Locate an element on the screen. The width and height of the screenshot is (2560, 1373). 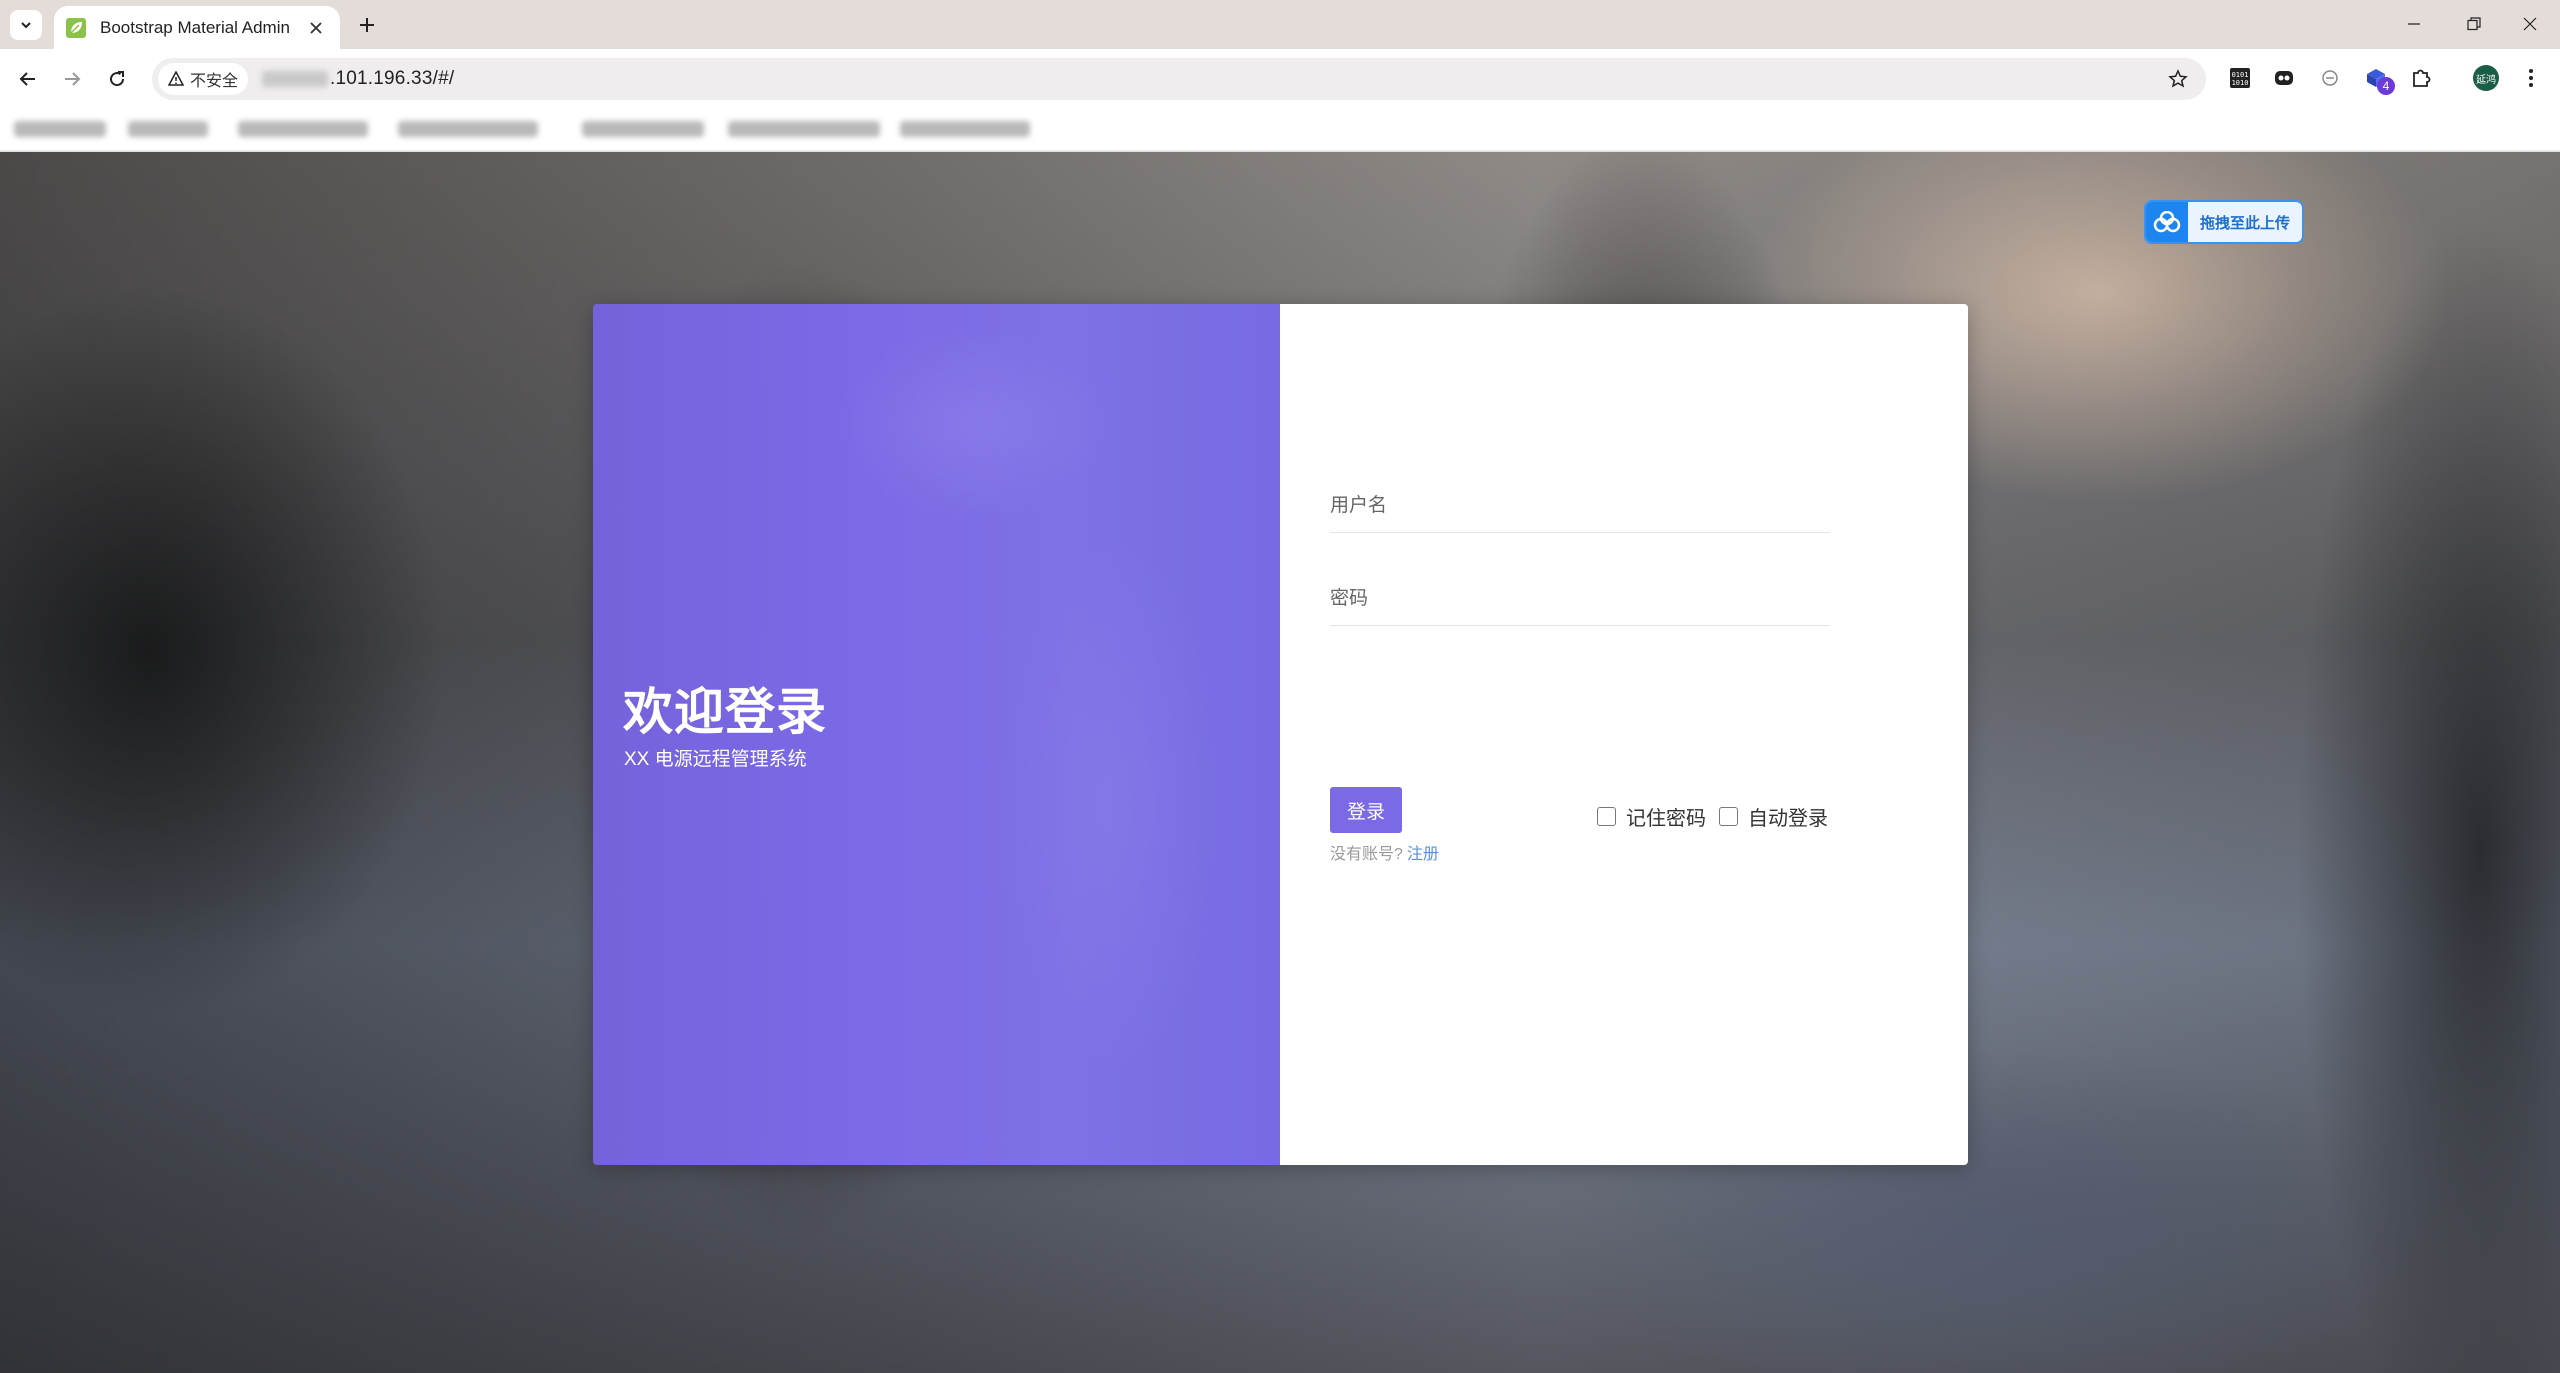
svg-text: 1010 is located at coordinates (2240, 83).